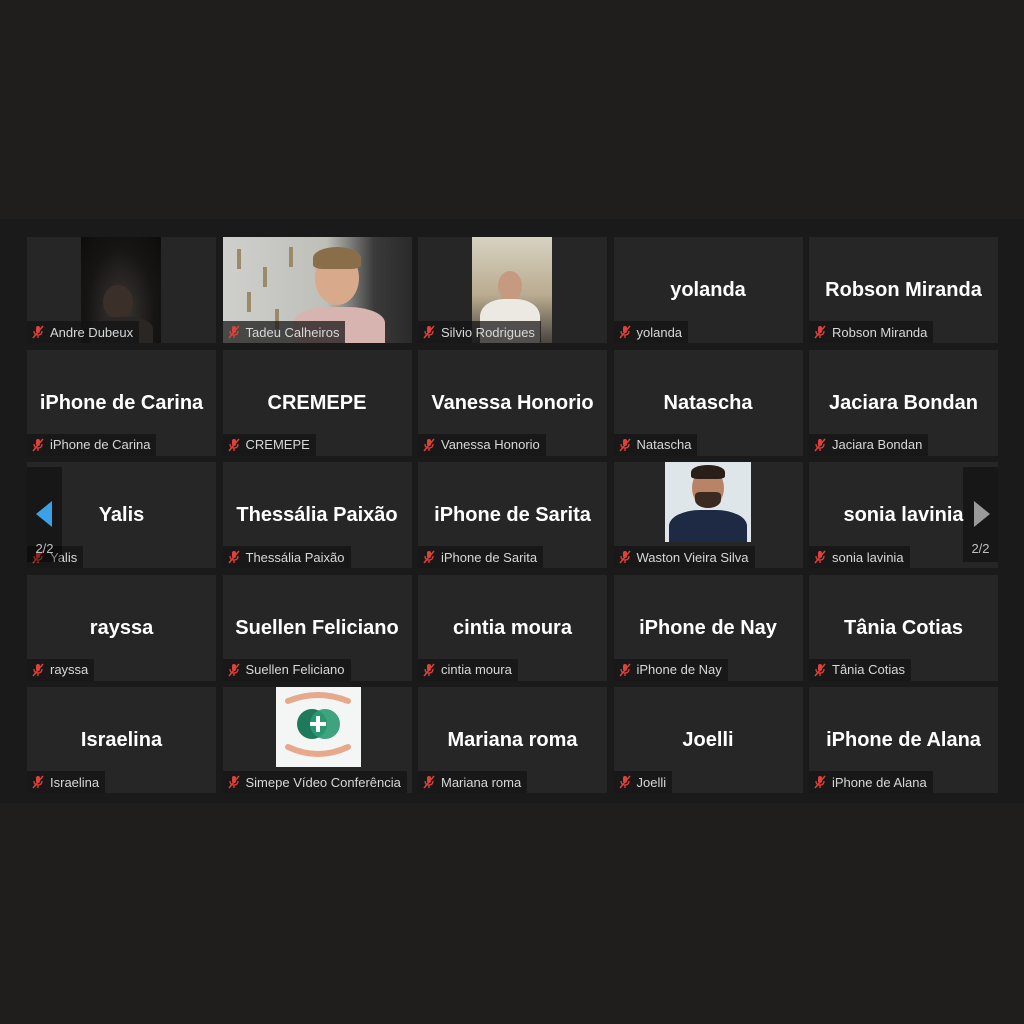 The width and height of the screenshot is (1024, 1024). I want to click on participant-name: Natascha, so click(664, 444).